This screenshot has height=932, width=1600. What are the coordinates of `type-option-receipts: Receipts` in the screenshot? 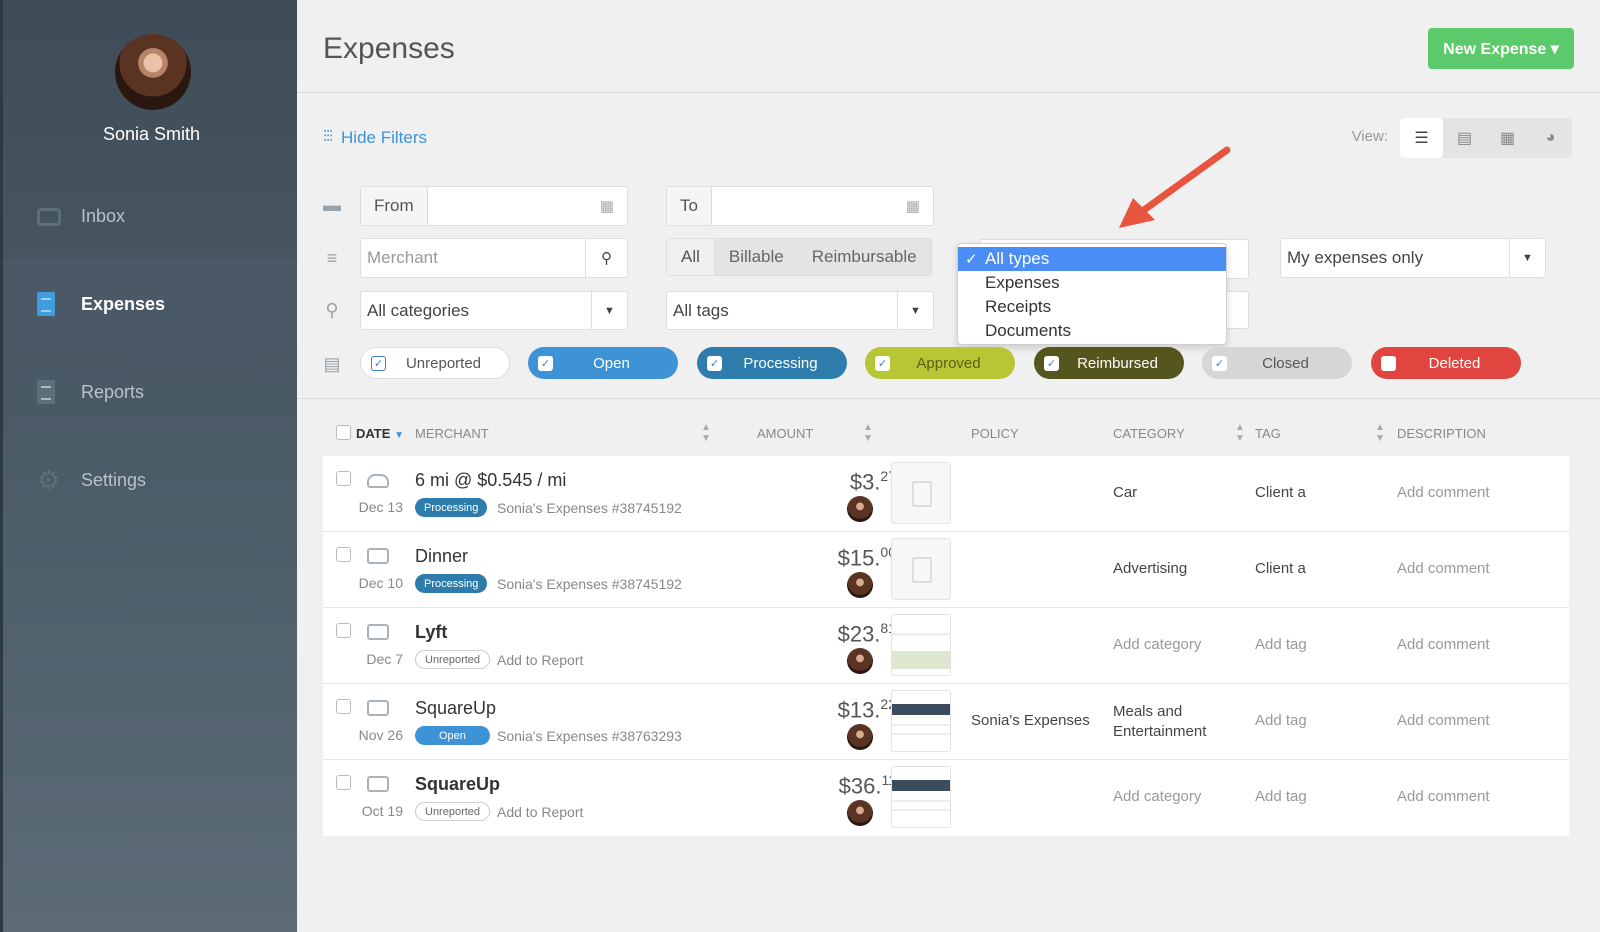 It's located at (1092, 307).